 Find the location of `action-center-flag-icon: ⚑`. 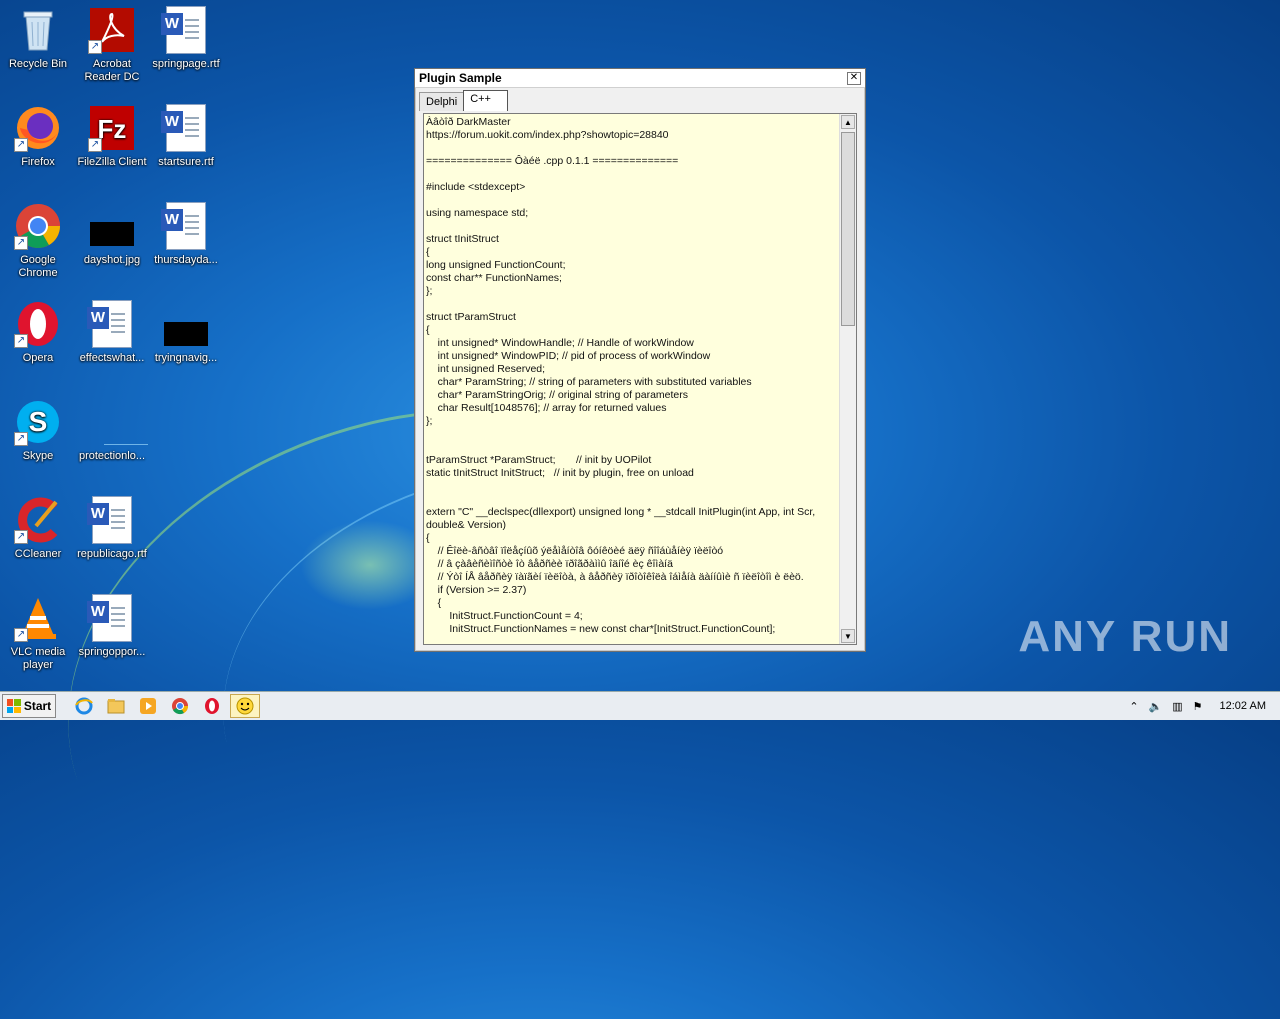

action-center-flag-icon: ⚑ is located at coordinates (1198, 706).